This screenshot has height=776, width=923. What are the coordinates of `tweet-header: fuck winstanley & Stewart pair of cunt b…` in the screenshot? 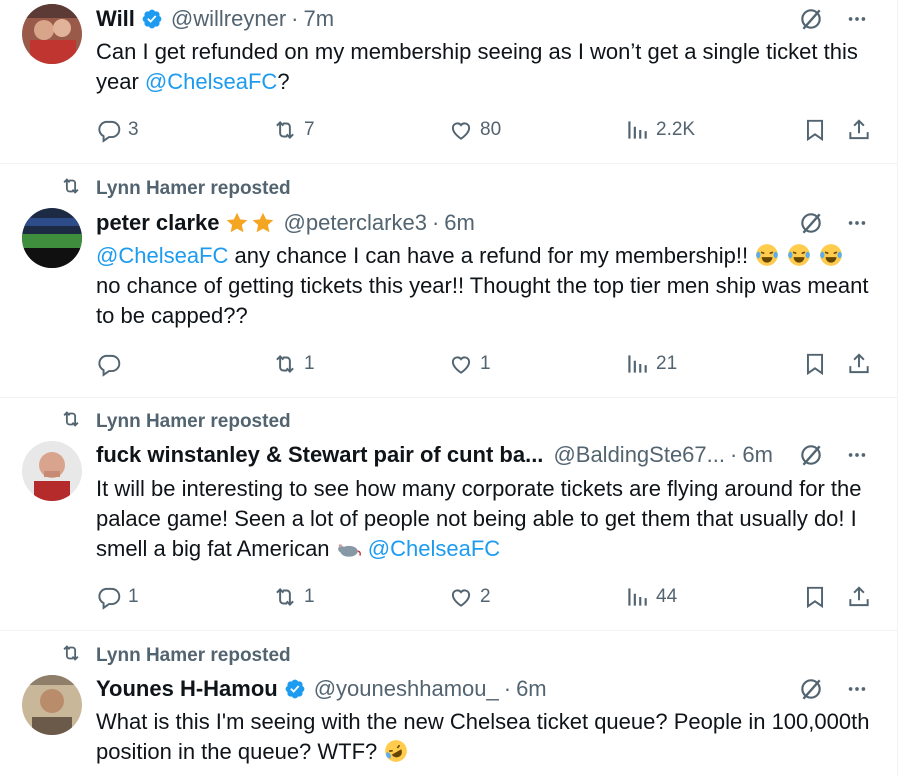 It's located at (482, 455).